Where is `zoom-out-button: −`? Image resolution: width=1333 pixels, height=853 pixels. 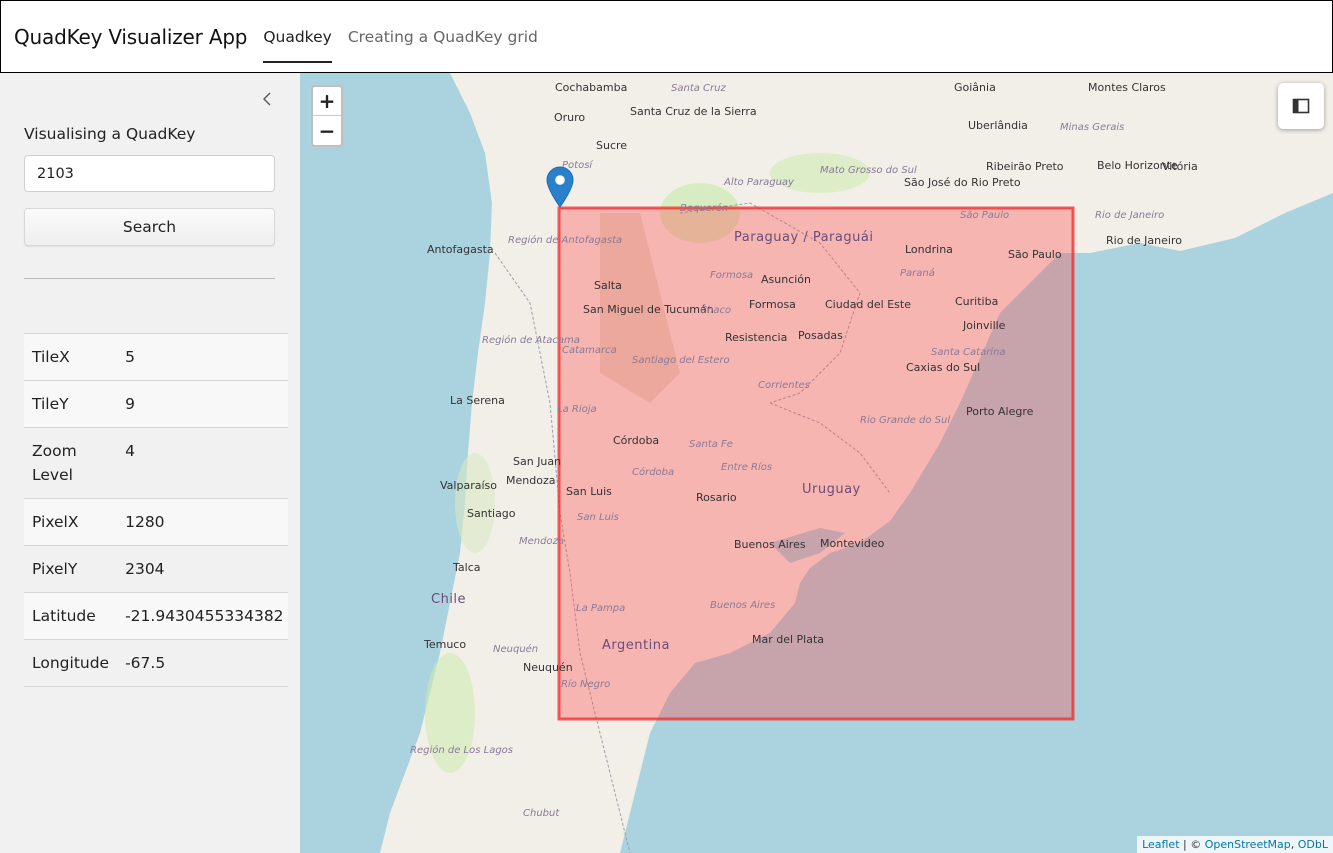
zoom-out-button: − is located at coordinates (327, 130).